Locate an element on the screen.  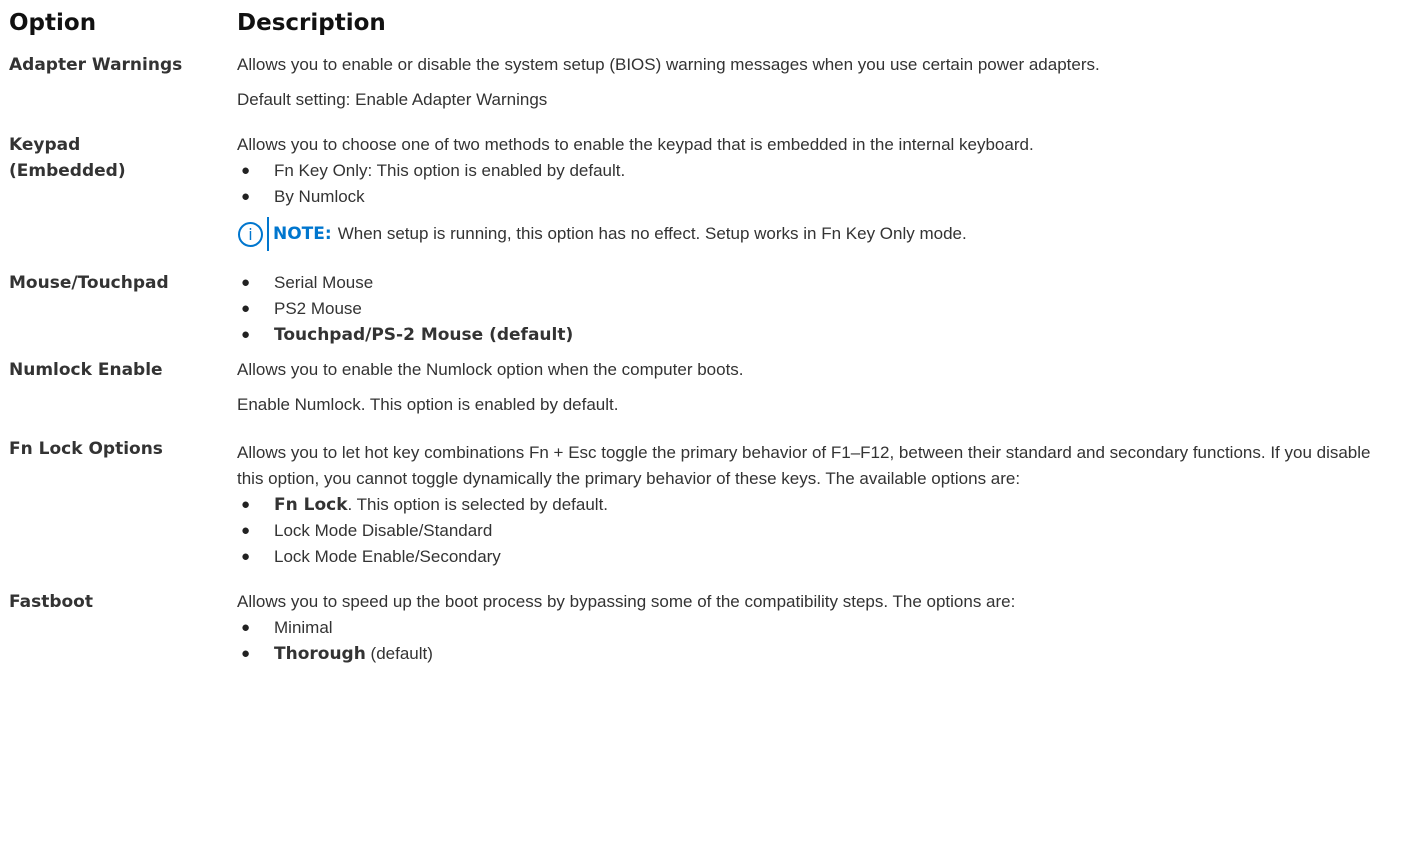
list-item-text-bold: Thorough is located at coordinates (320, 654).